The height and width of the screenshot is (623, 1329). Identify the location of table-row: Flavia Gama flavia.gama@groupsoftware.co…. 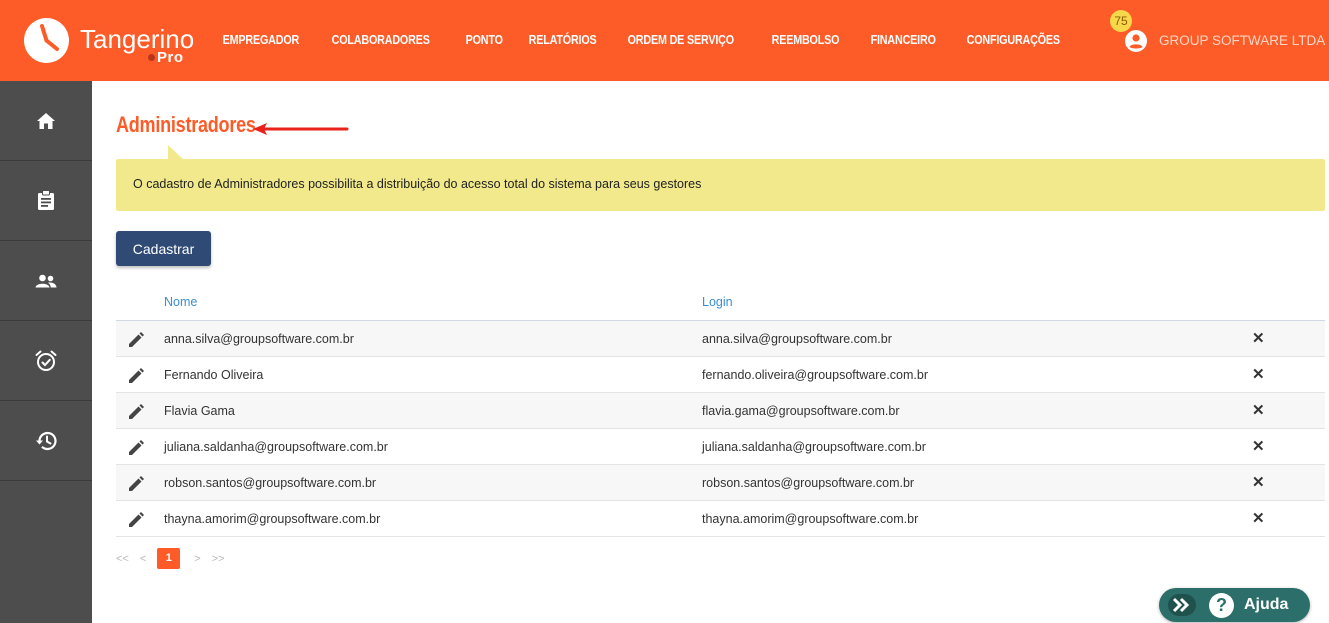
(720, 411).